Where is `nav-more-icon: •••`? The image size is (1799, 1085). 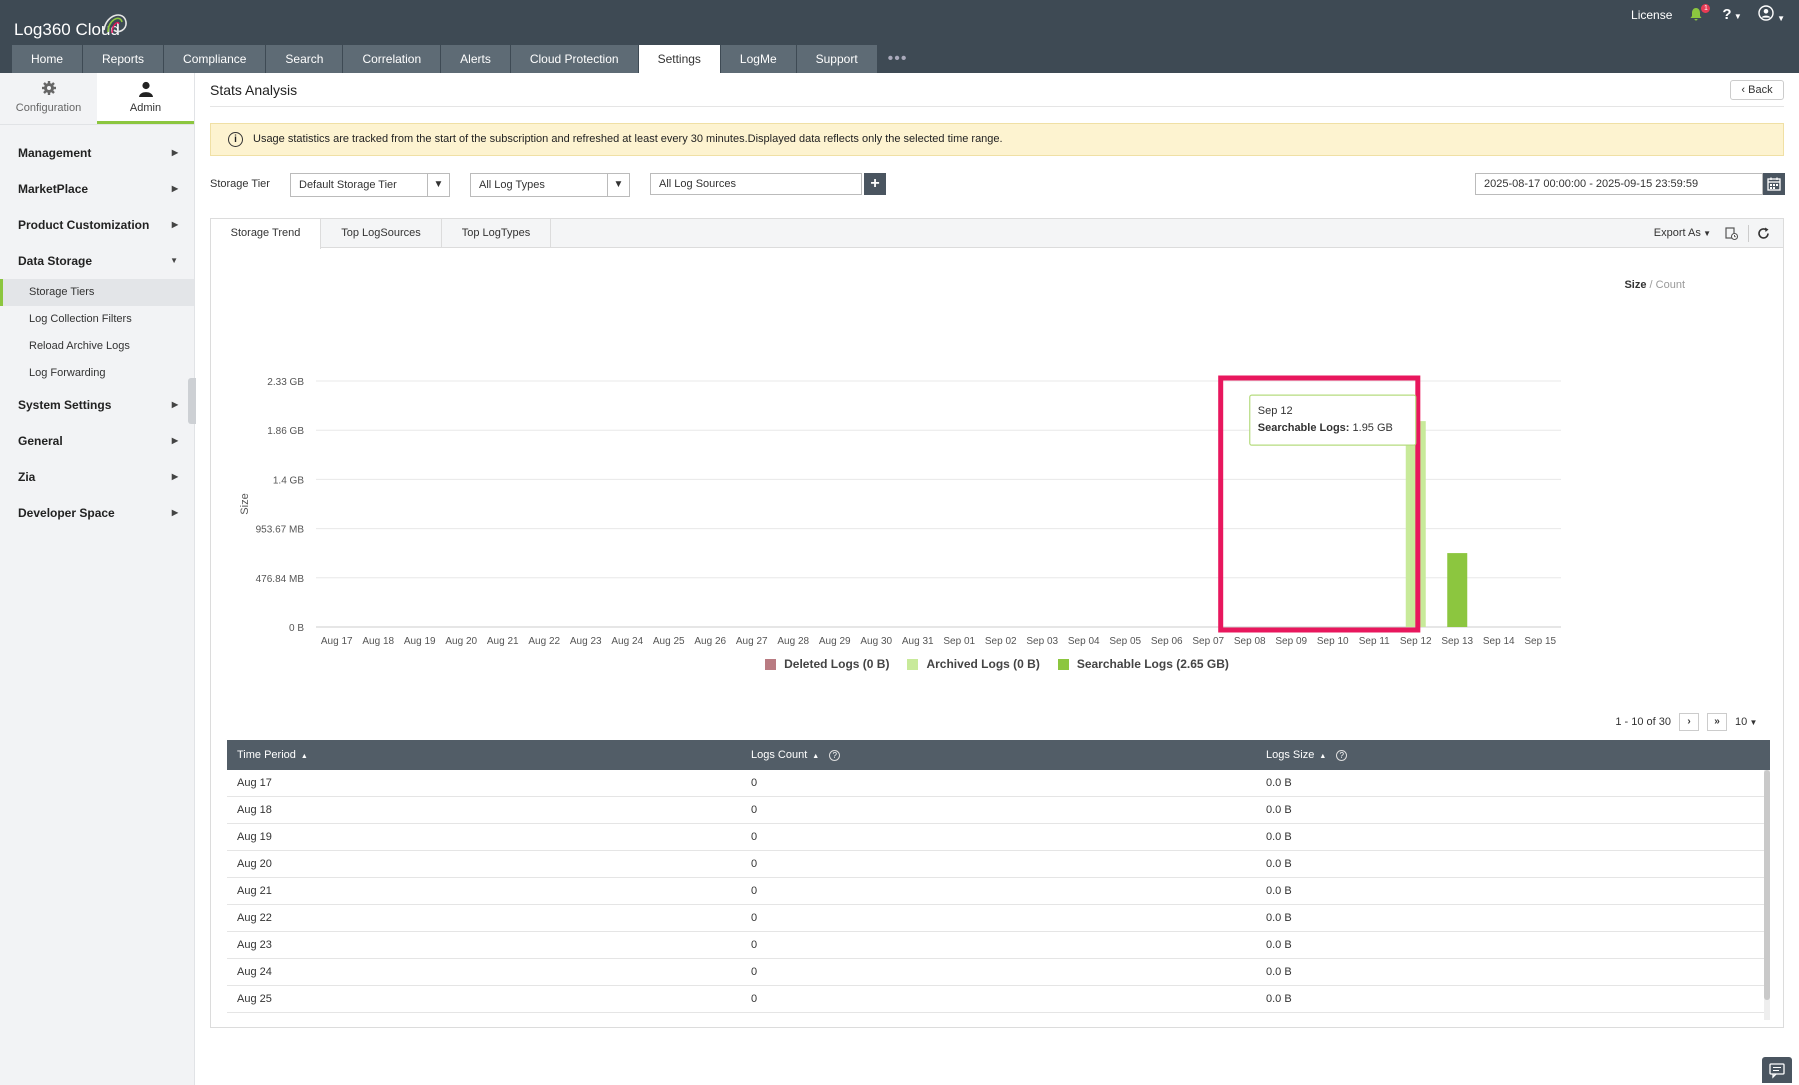
nav-more-icon: ••• is located at coordinates (898, 59).